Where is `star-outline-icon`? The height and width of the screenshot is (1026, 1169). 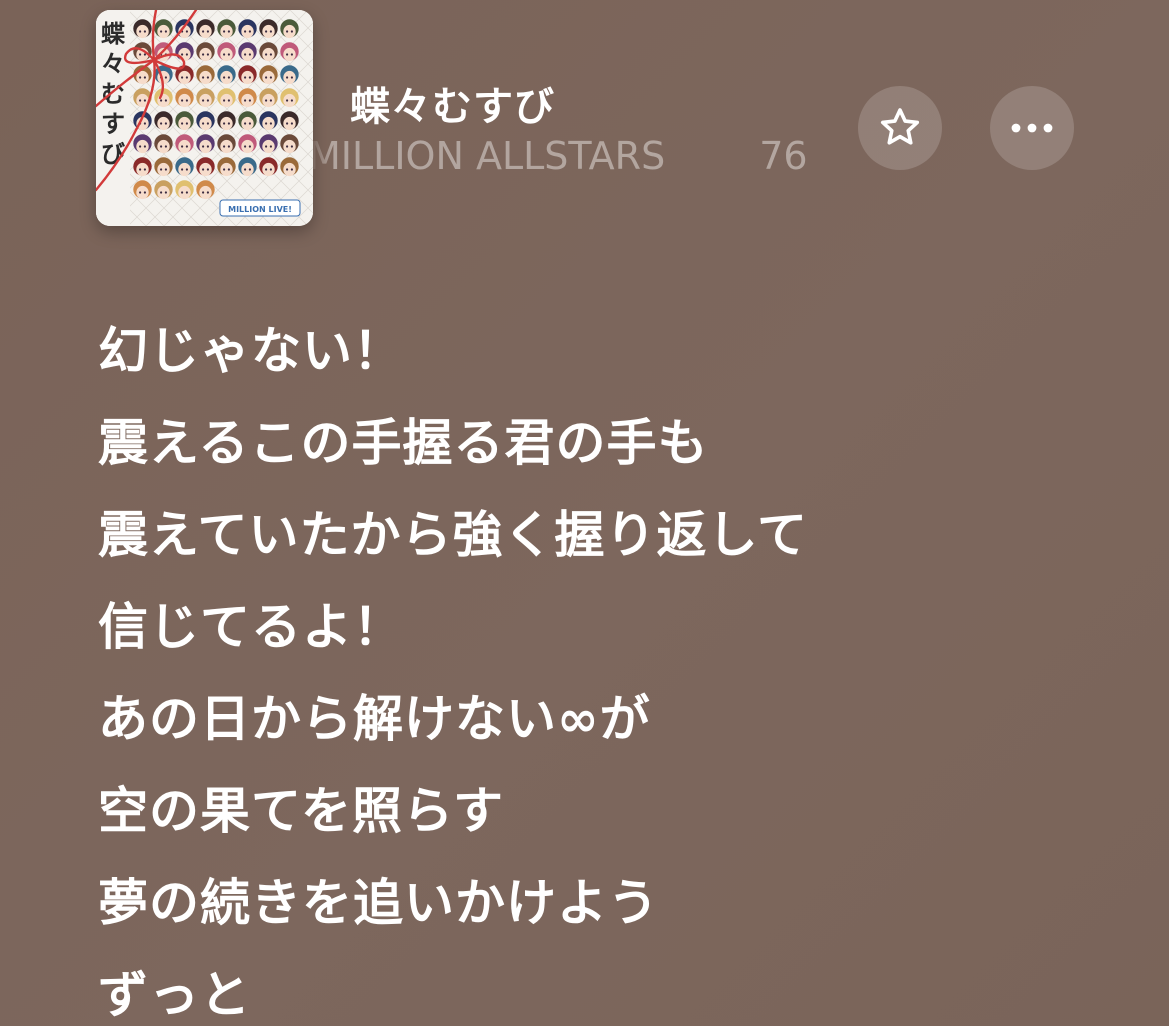
star-outline-icon is located at coordinates (900, 126).